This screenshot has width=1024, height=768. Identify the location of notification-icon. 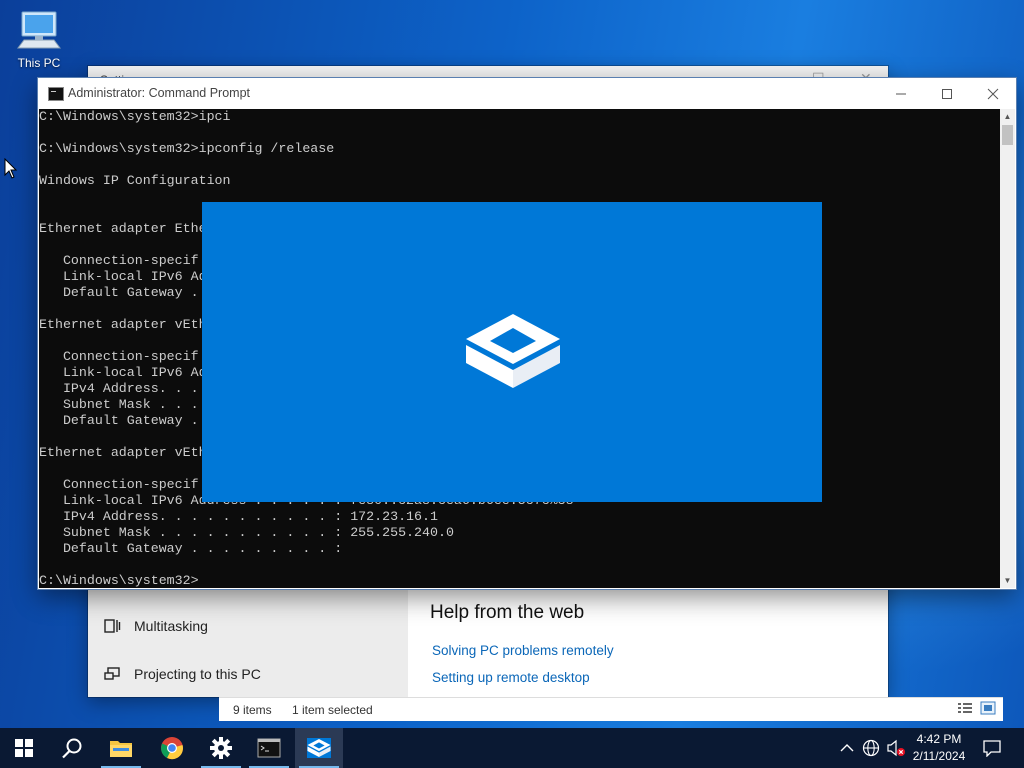
(992, 748).